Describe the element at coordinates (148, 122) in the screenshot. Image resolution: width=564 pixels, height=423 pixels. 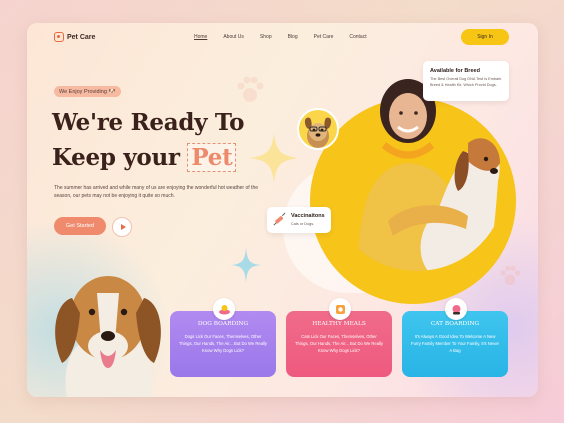
I see `hero-title-line1: We're Ready To` at that location.